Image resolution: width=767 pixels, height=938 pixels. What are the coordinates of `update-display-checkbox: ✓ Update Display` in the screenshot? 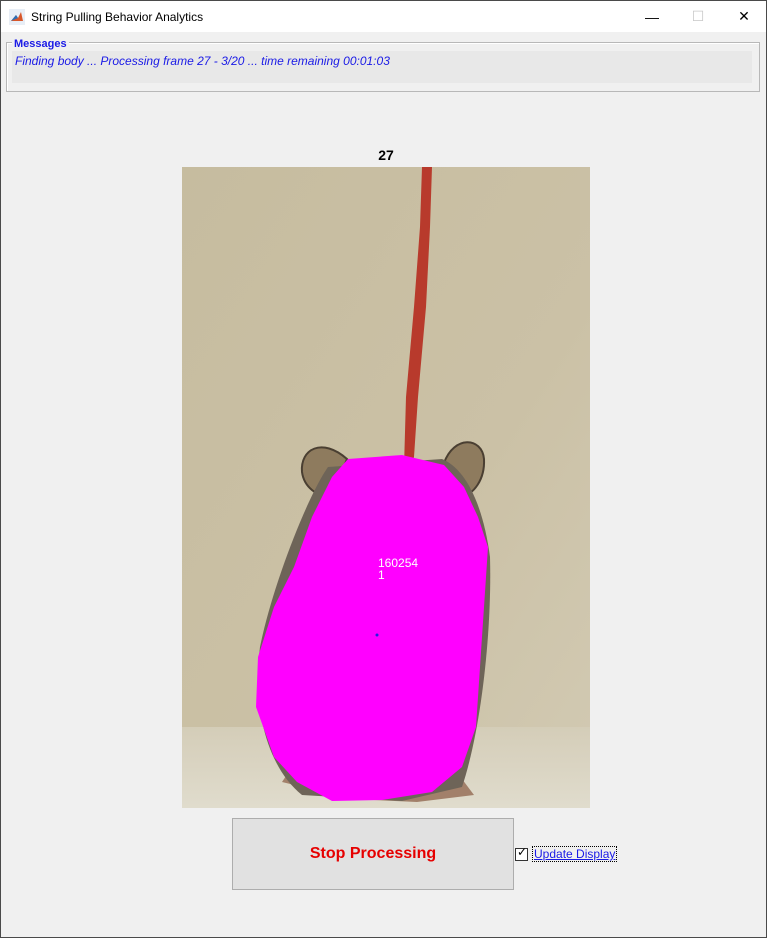 It's located at (566, 853).